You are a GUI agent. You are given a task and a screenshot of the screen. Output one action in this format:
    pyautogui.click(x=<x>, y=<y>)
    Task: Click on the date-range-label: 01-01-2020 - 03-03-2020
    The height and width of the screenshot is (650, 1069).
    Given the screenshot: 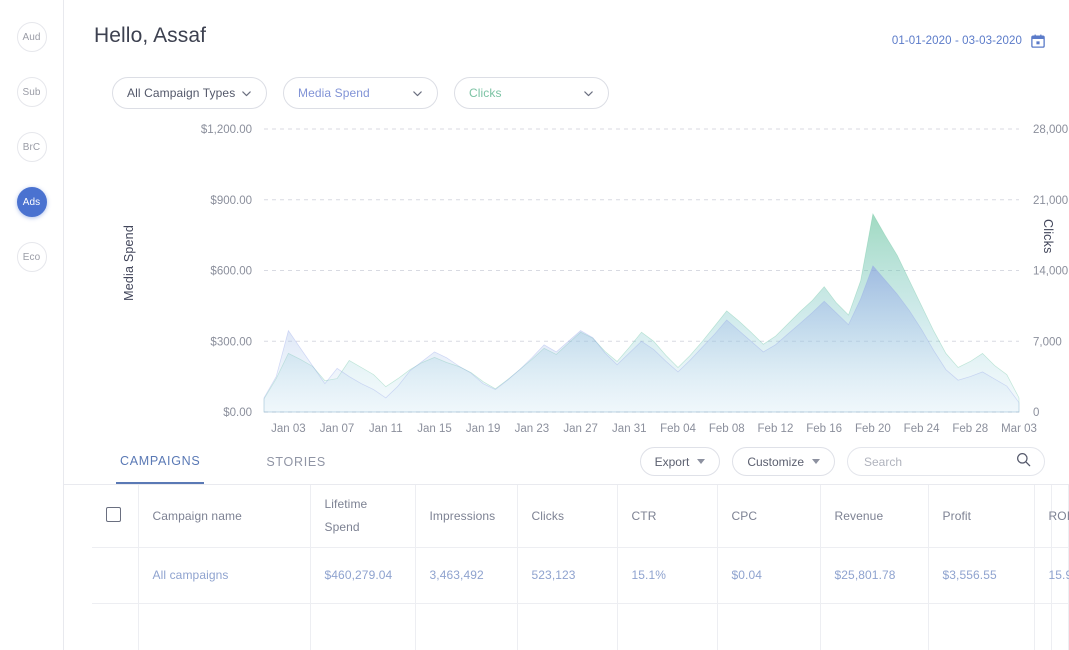 What is the action you would take?
    pyautogui.click(x=956, y=41)
    